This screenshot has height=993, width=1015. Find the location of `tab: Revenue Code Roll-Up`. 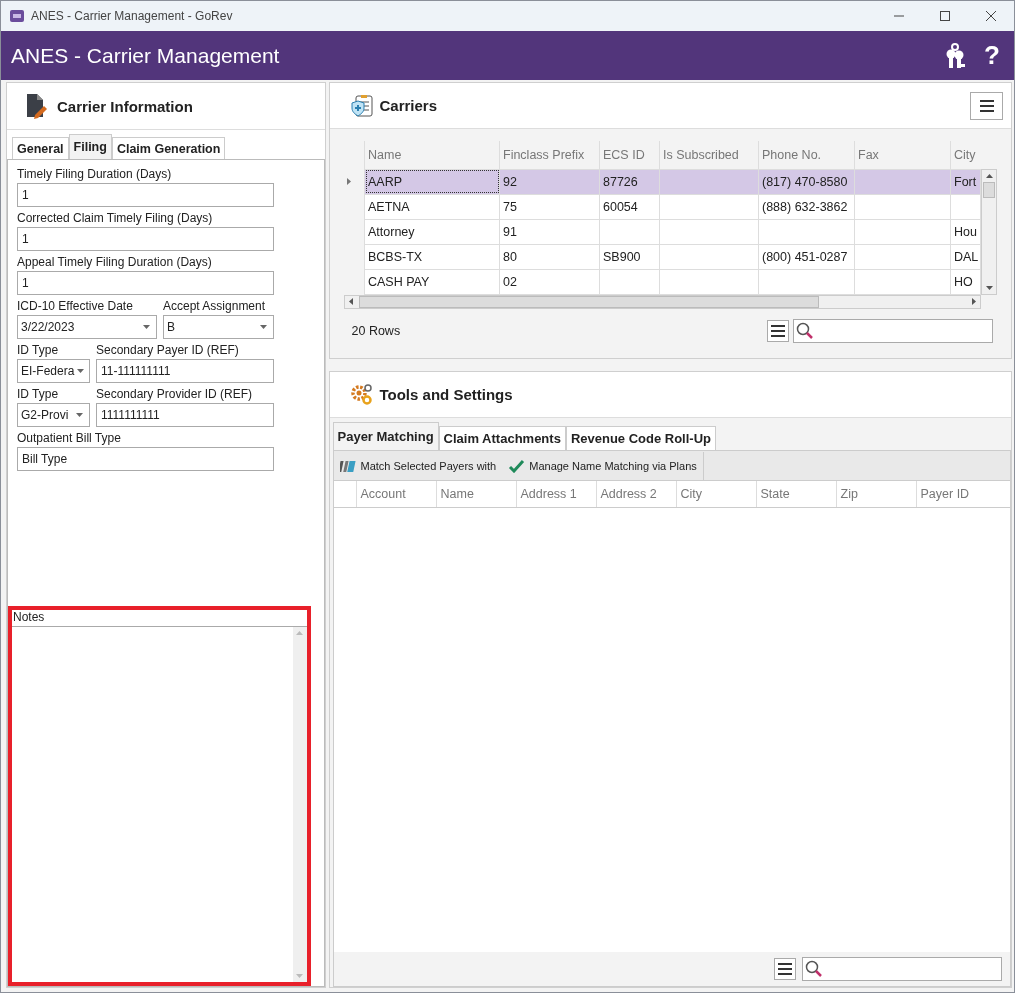

tab: Revenue Code Roll-Up is located at coordinates (640, 438).